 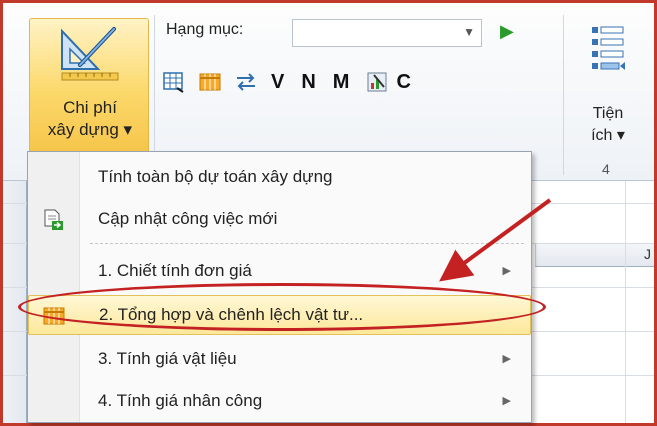 What do you see at coordinates (175, 270) in the screenshot?
I see `menu-item-label: 1. Chiết tính đơn giá` at bounding box center [175, 270].